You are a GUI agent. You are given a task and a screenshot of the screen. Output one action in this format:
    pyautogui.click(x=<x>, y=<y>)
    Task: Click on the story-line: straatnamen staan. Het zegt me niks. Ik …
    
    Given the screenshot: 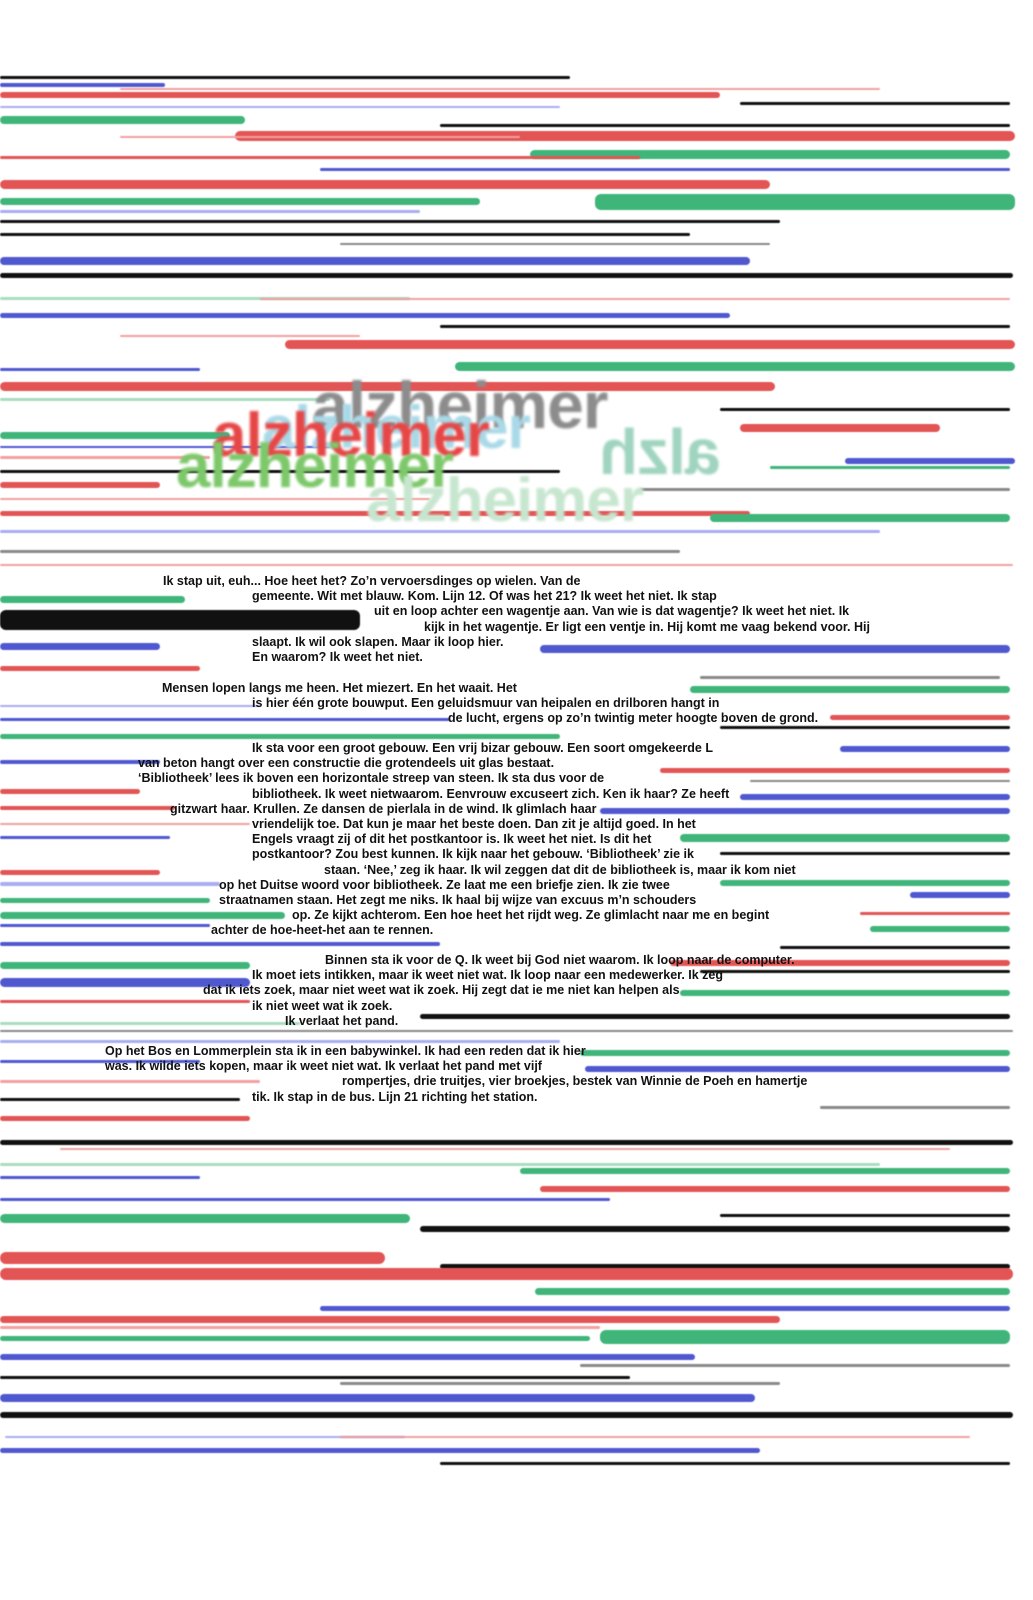 What is the action you would take?
    pyautogui.click(x=458, y=900)
    